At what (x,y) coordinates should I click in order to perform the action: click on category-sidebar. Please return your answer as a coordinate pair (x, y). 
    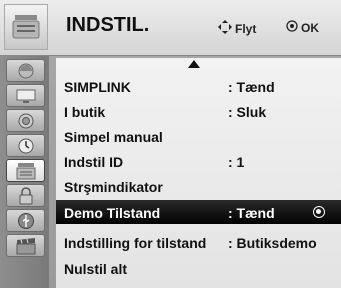
    Looking at the image, I should click on (24, 172).